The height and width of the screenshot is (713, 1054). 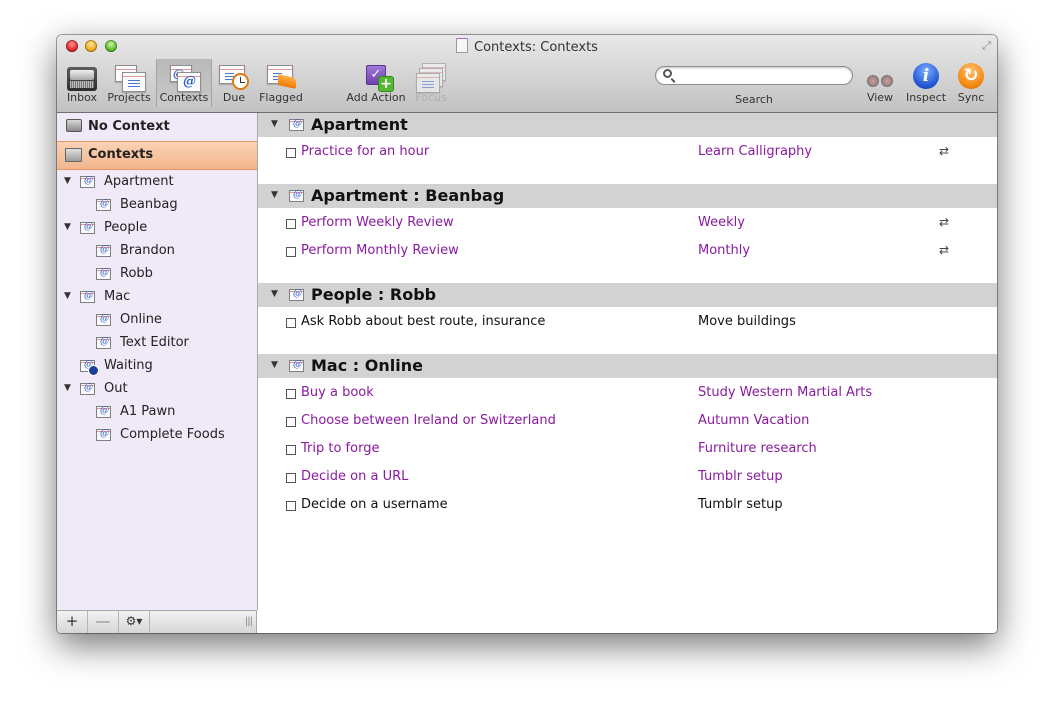 What do you see at coordinates (627, 394) in the screenshot?
I see `action-row: Buy a book Study Western Martial Arts` at bounding box center [627, 394].